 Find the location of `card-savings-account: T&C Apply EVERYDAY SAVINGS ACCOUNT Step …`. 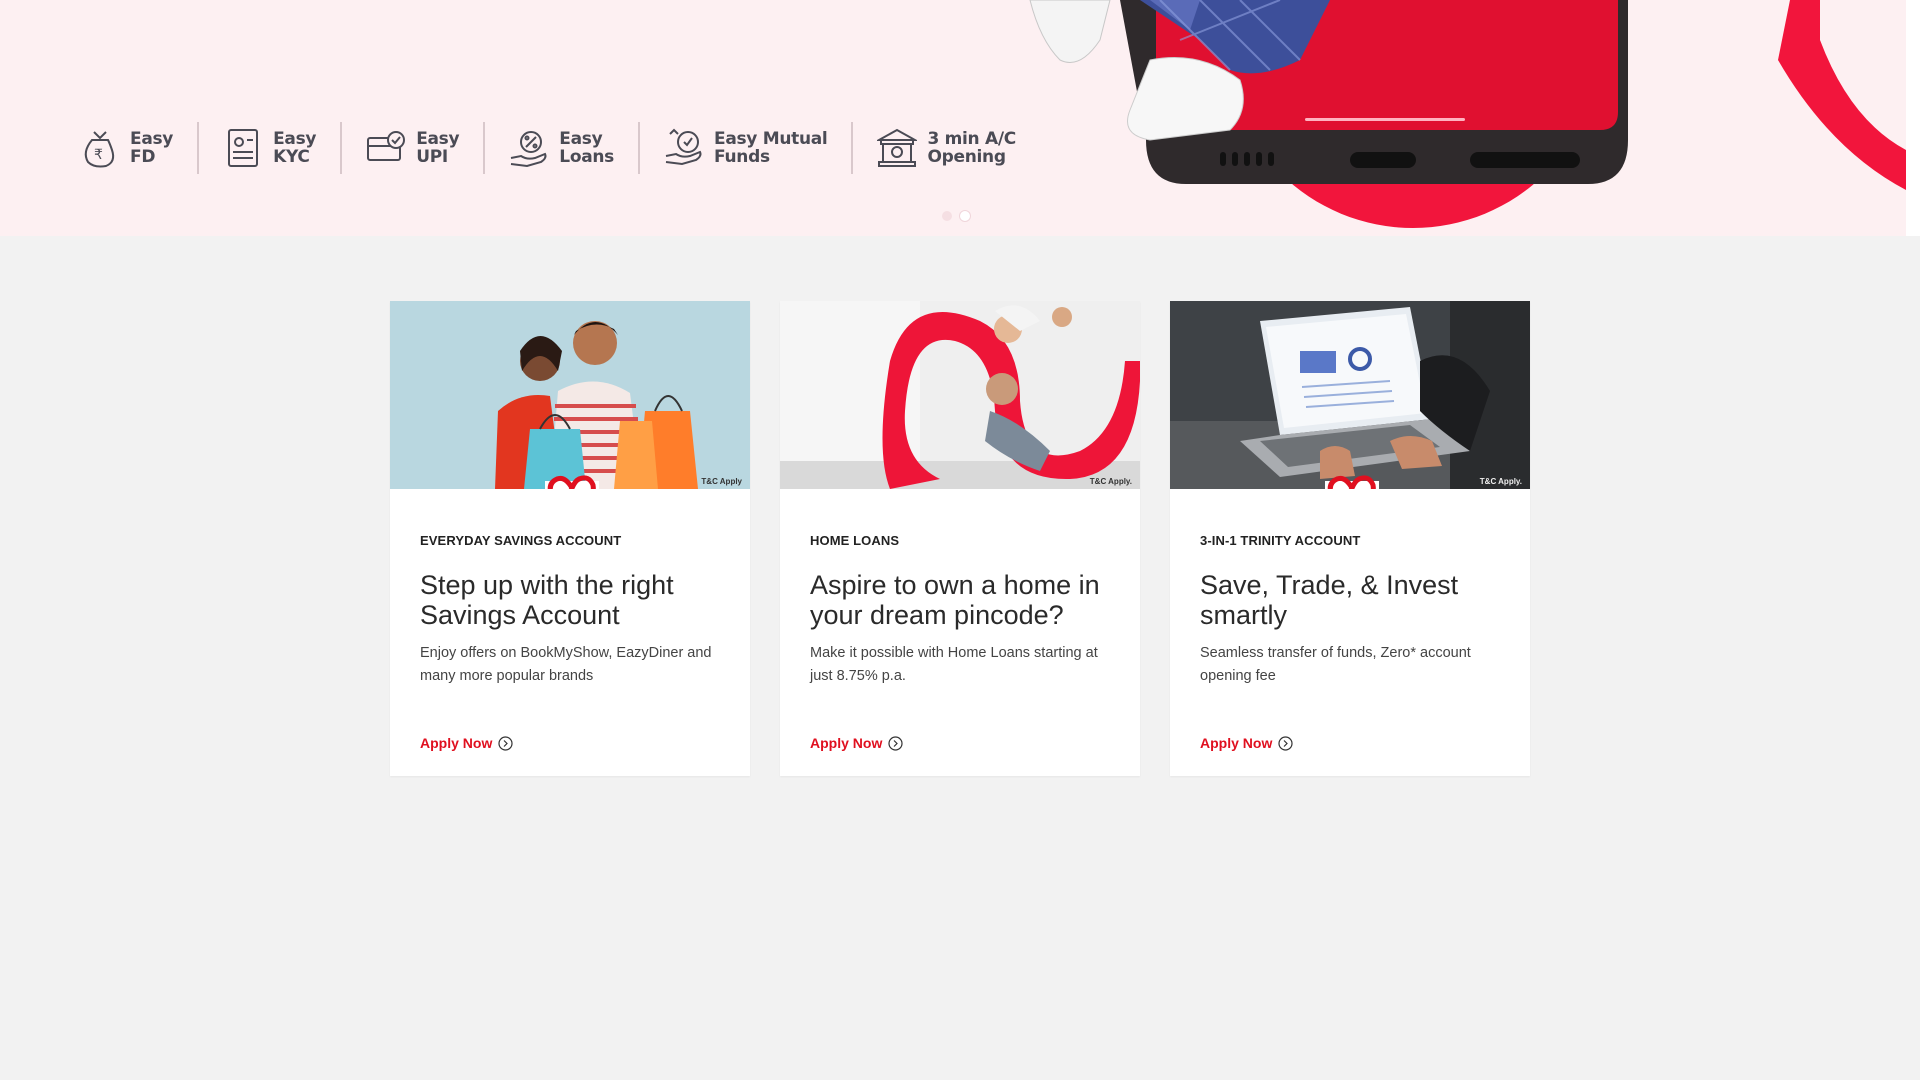

card-savings-account: T&C Apply EVERYDAY SAVINGS ACCOUNT Step … is located at coordinates (570, 538).